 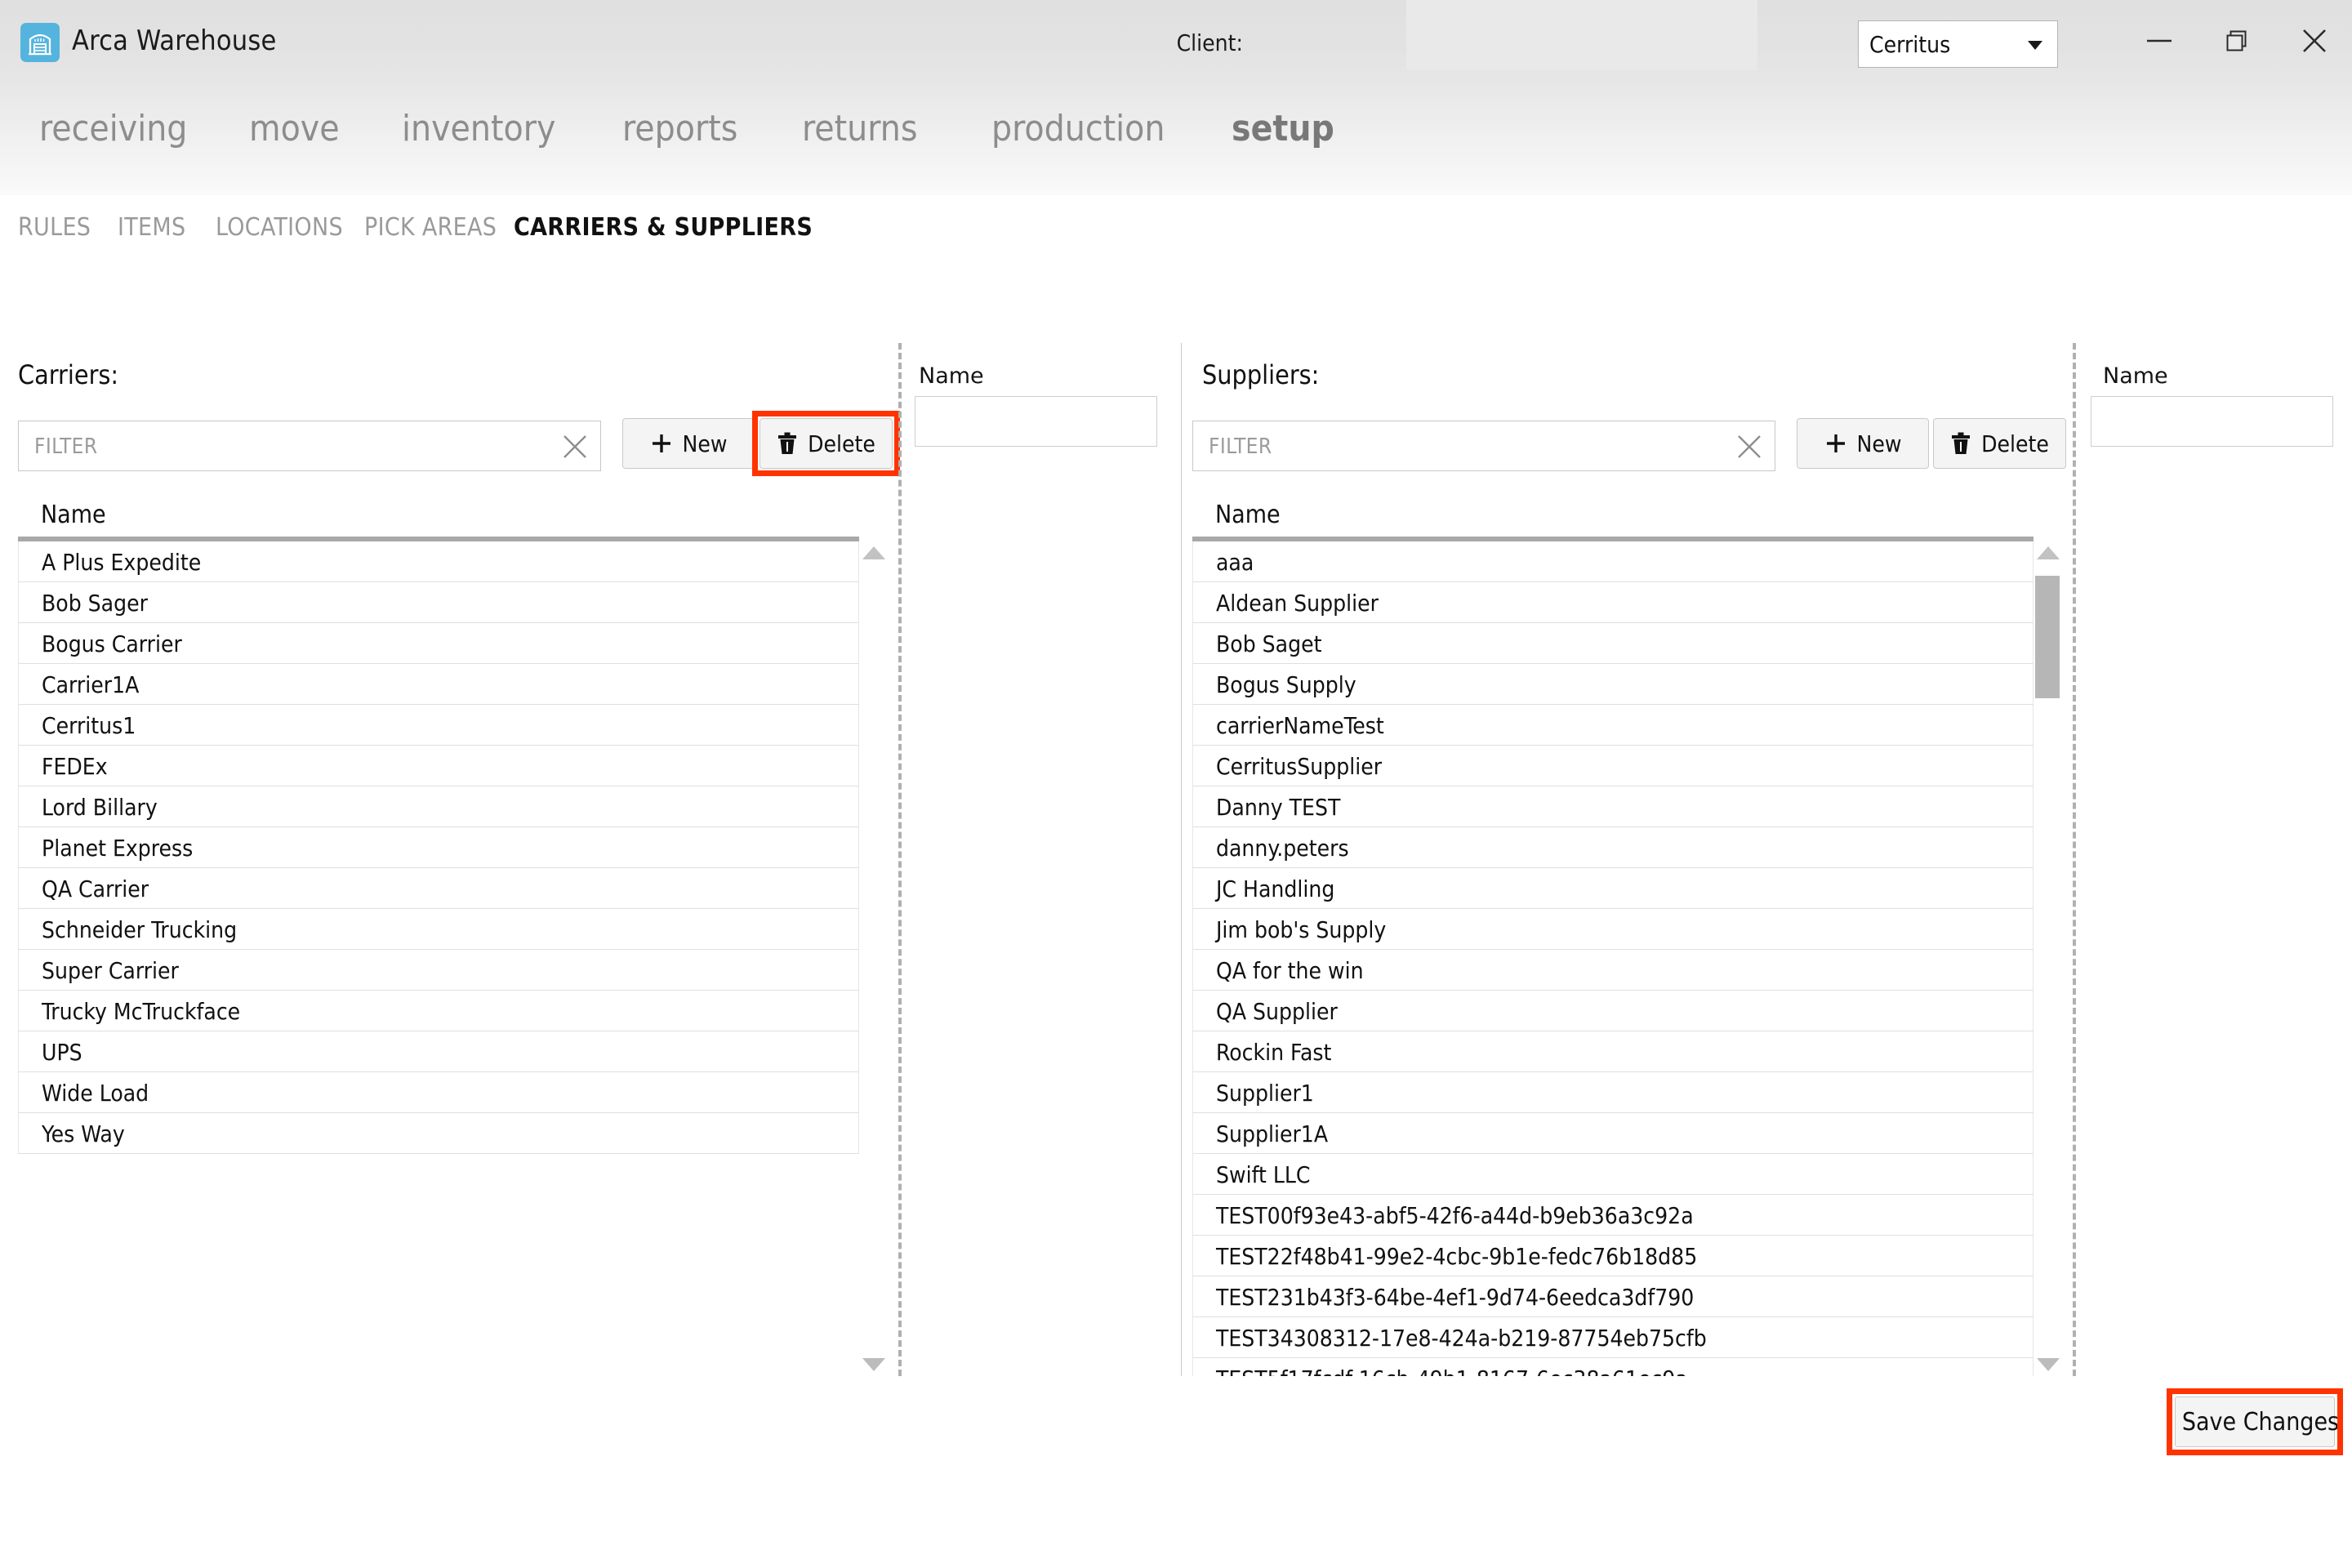 What do you see at coordinates (438, 561) in the screenshot?
I see `carrier-row: A Plus Expedite` at bounding box center [438, 561].